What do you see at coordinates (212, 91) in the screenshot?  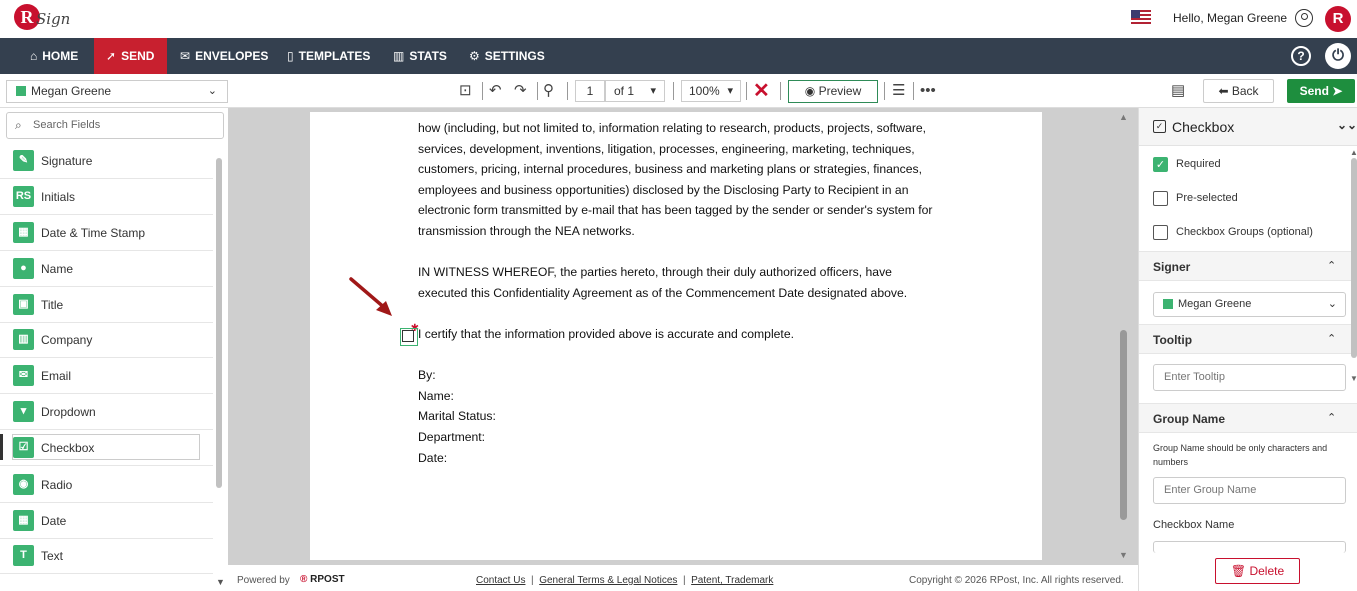 I see `chevron-down-icon: ⌄` at bounding box center [212, 91].